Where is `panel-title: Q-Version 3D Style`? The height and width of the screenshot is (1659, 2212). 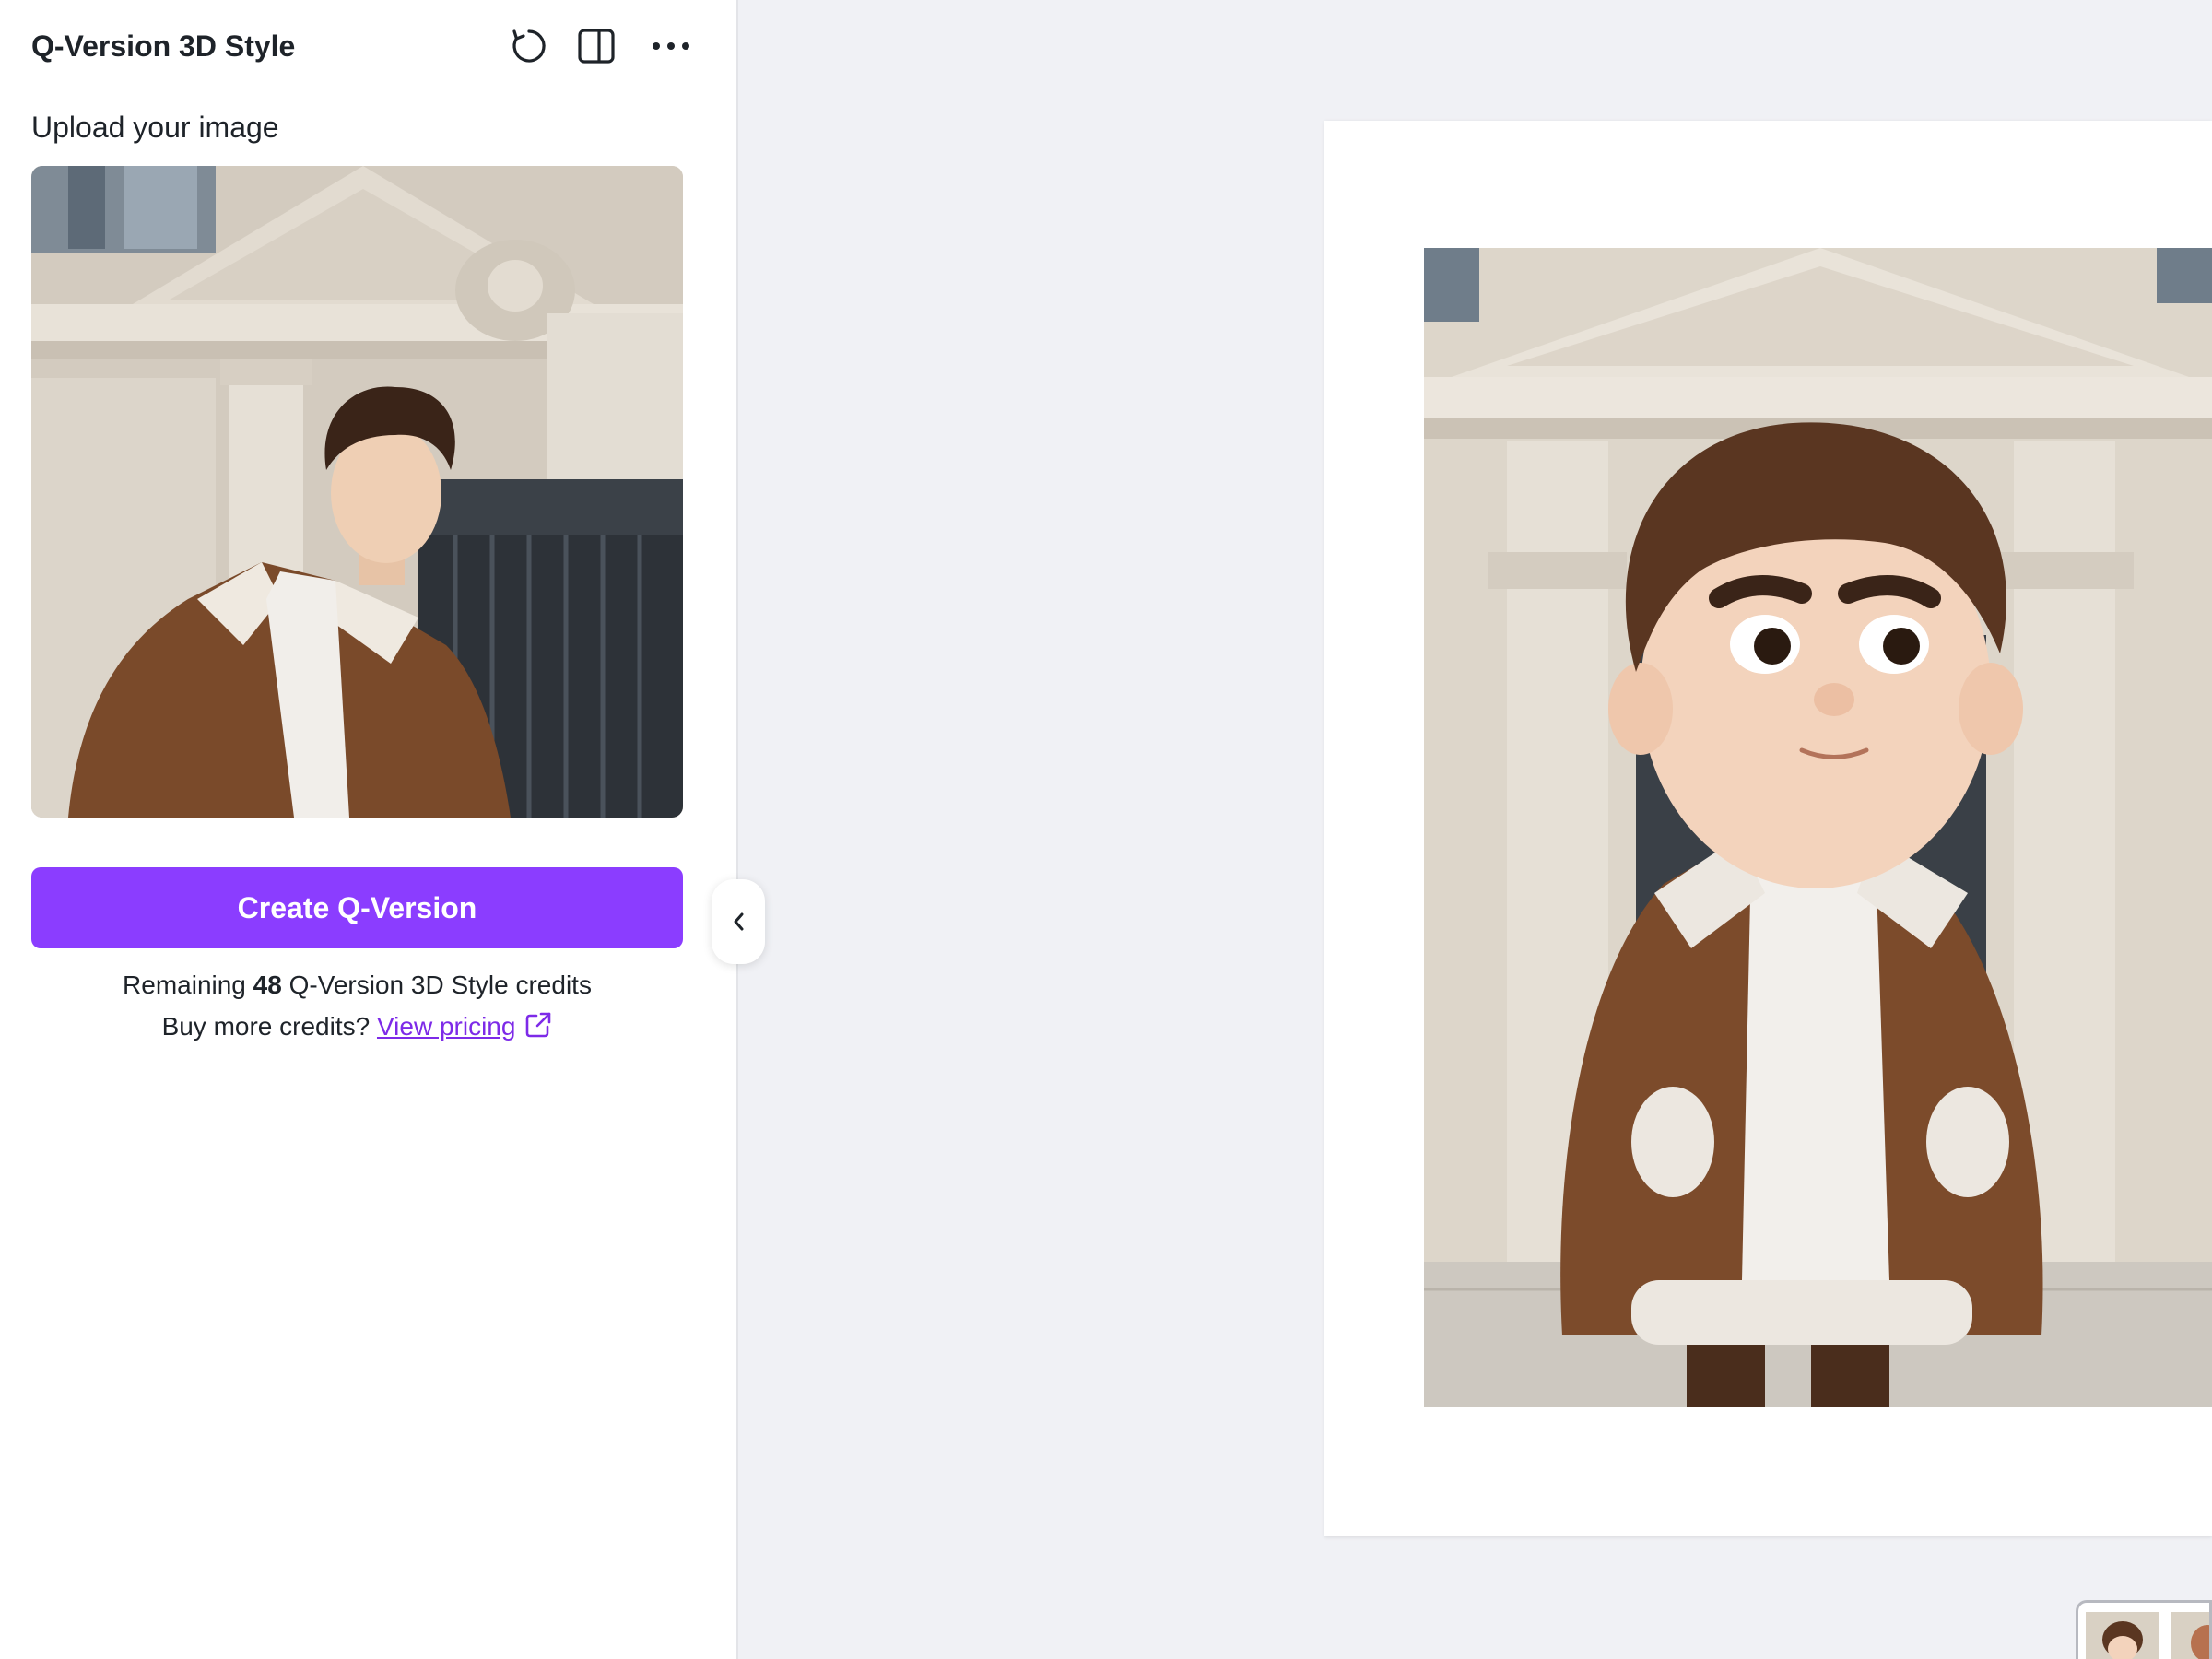 panel-title: Q-Version 3D Style is located at coordinates (163, 46).